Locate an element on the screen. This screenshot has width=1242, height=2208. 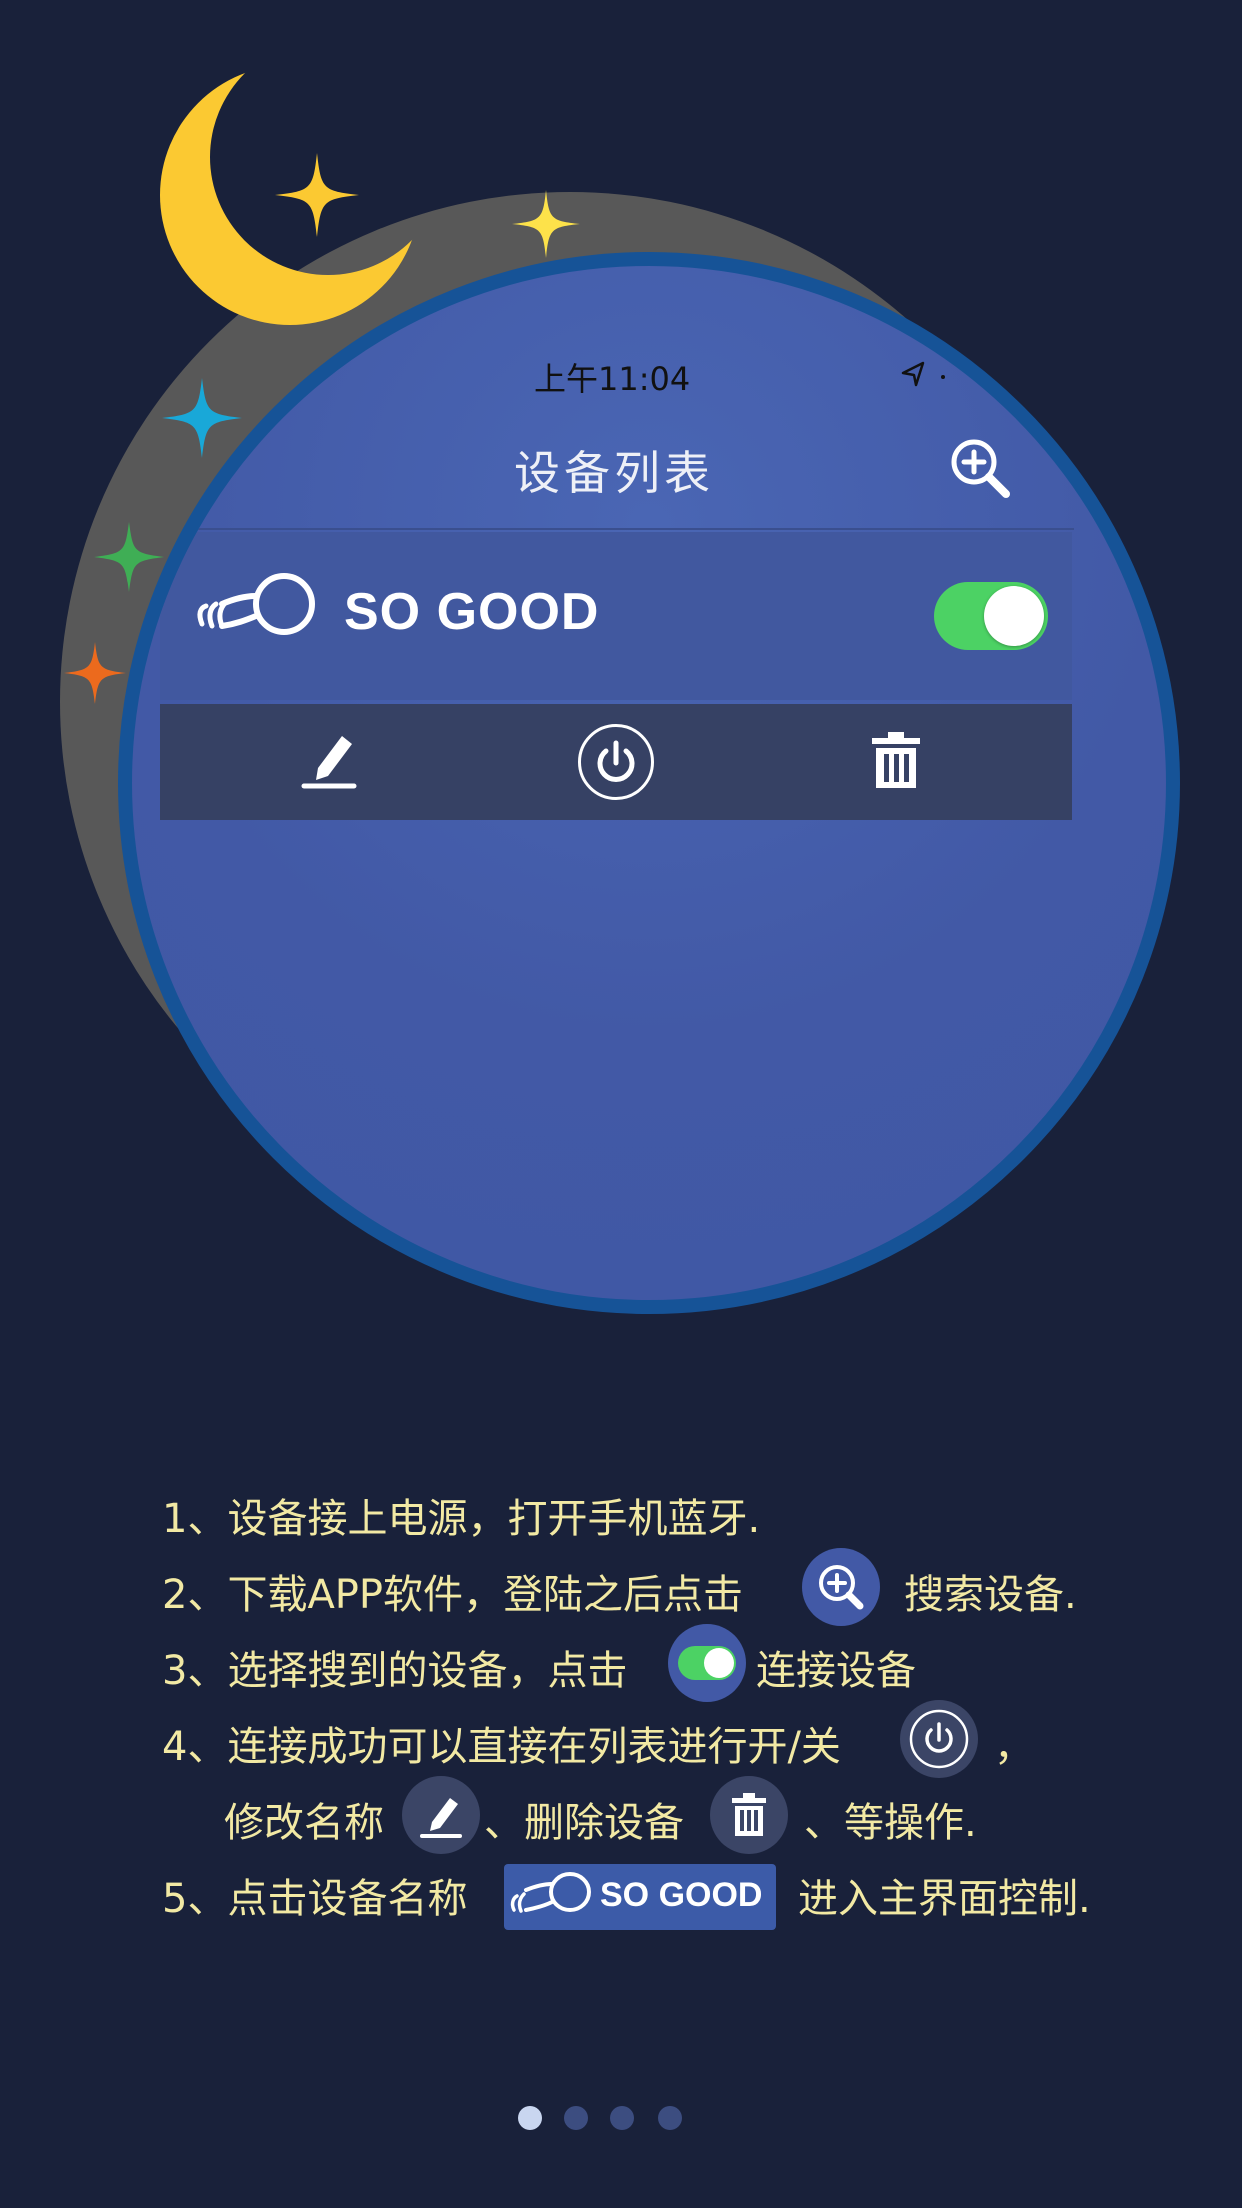
location-arrow-icon is located at coordinates (923, 374).